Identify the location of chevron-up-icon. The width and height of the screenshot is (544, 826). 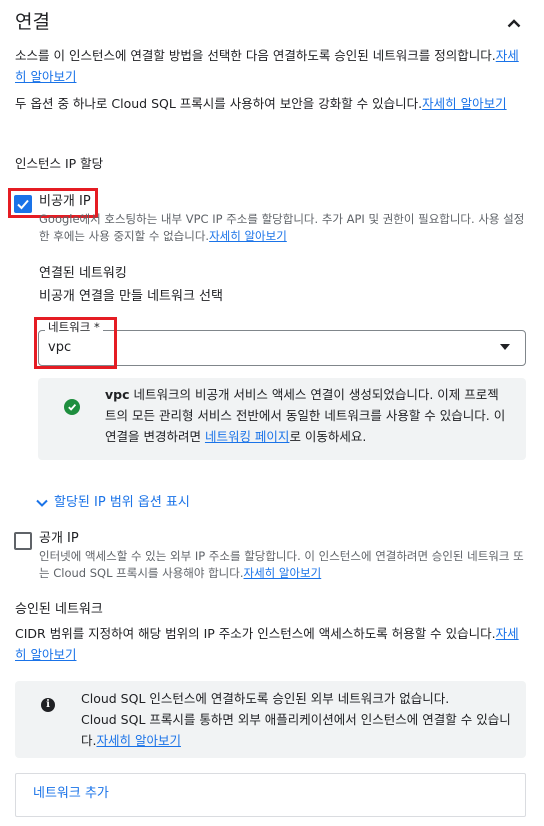
(514, 22).